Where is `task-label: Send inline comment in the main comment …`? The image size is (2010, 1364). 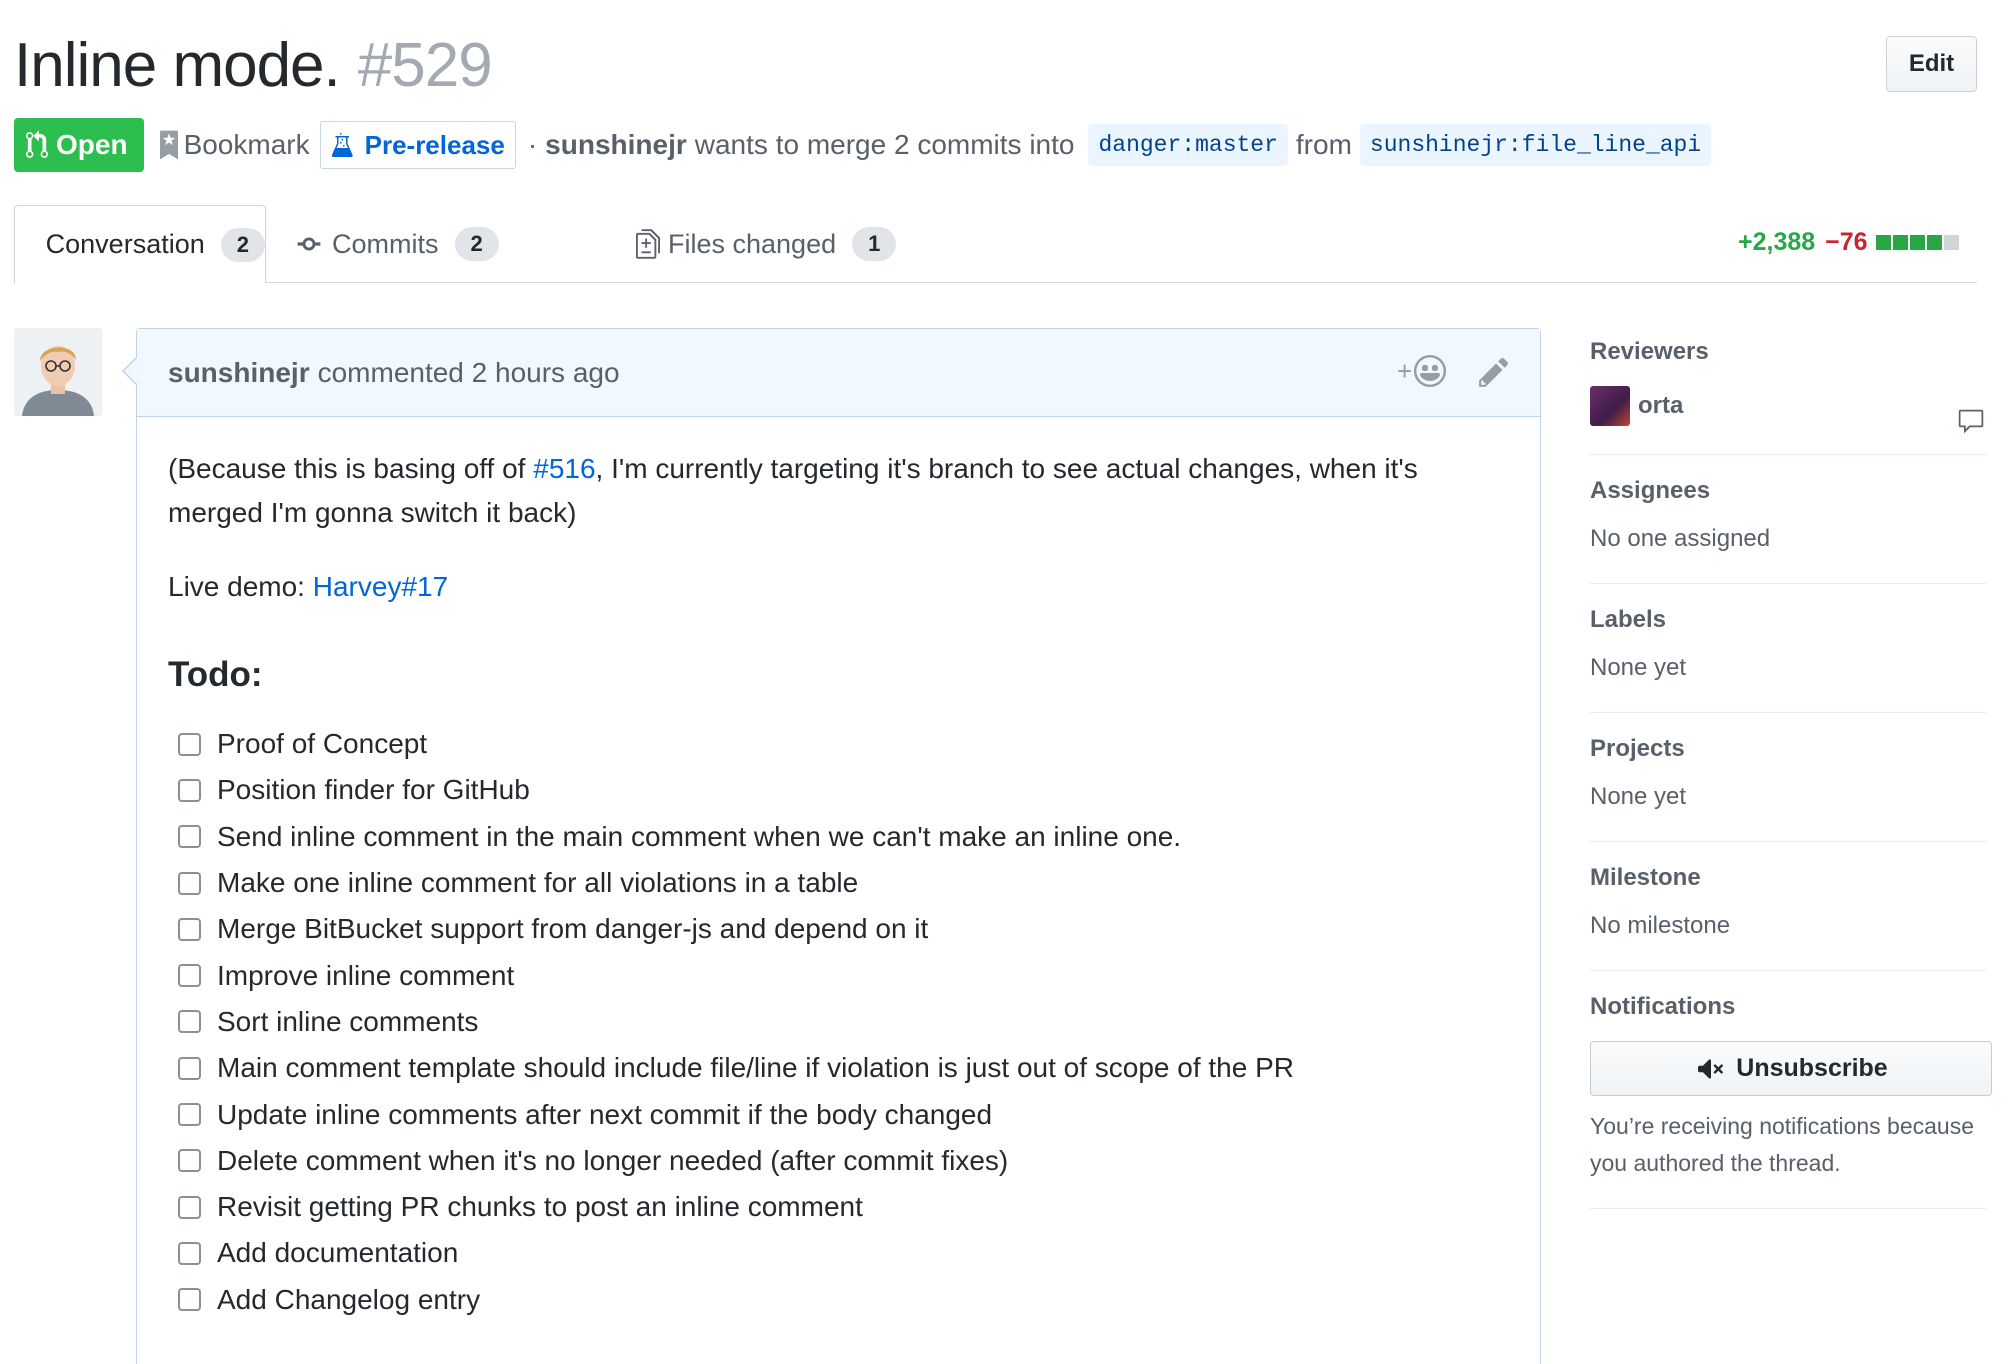 task-label: Send inline comment in the main comment … is located at coordinates (699, 836).